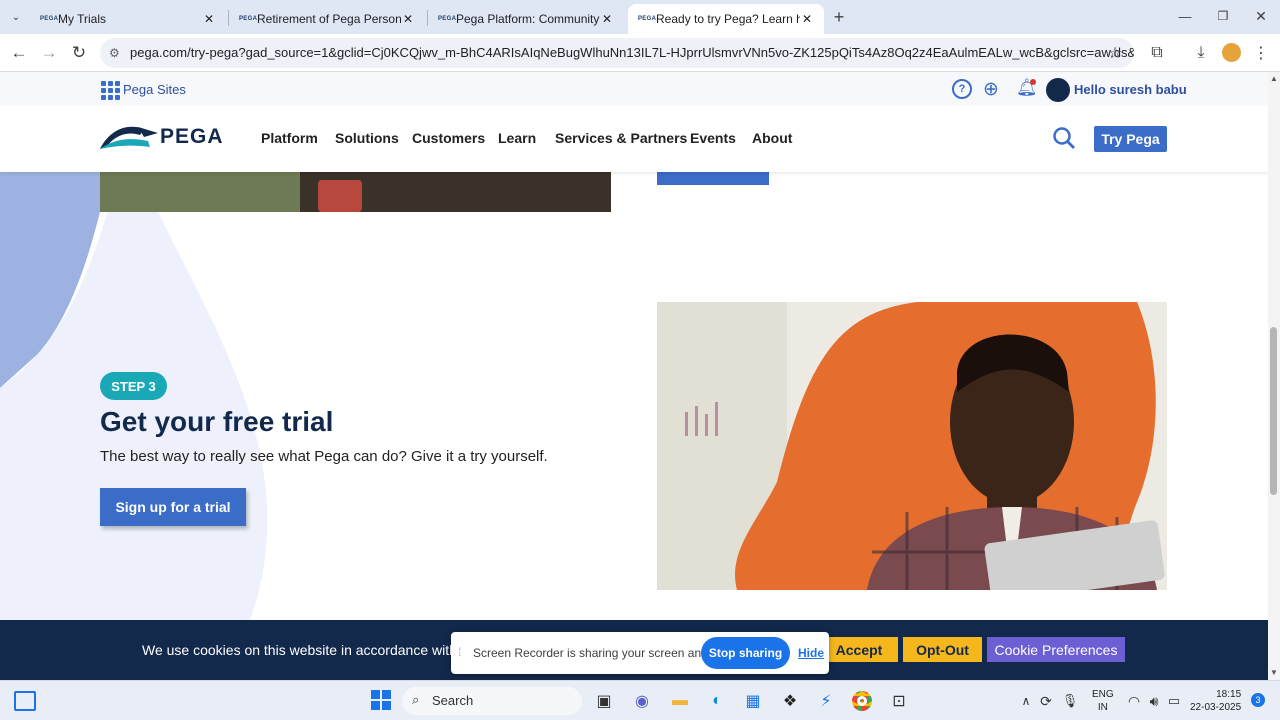 Image resolution: width=1280 pixels, height=720 pixels. I want to click on battery-icon: ▭, so click(1174, 701).